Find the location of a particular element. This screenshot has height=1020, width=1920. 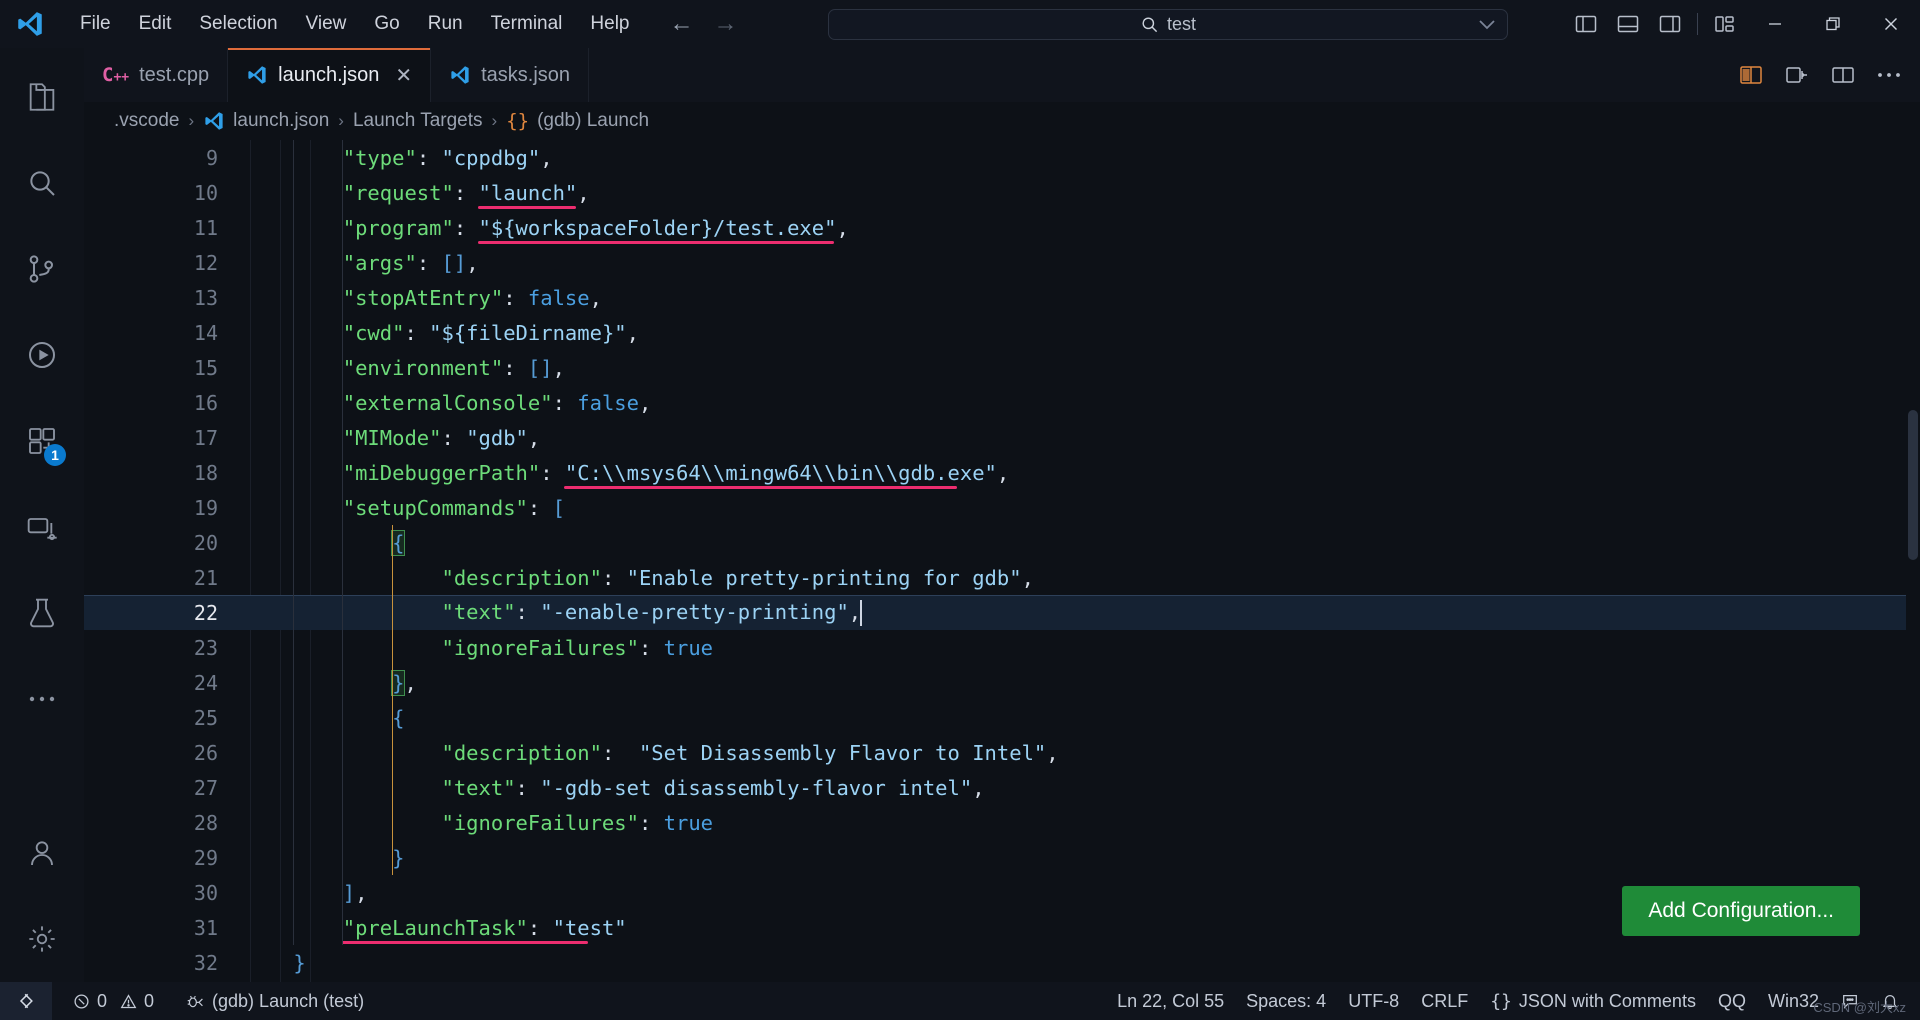

status-qq-label: QQ is located at coordinates (1731, 1000).